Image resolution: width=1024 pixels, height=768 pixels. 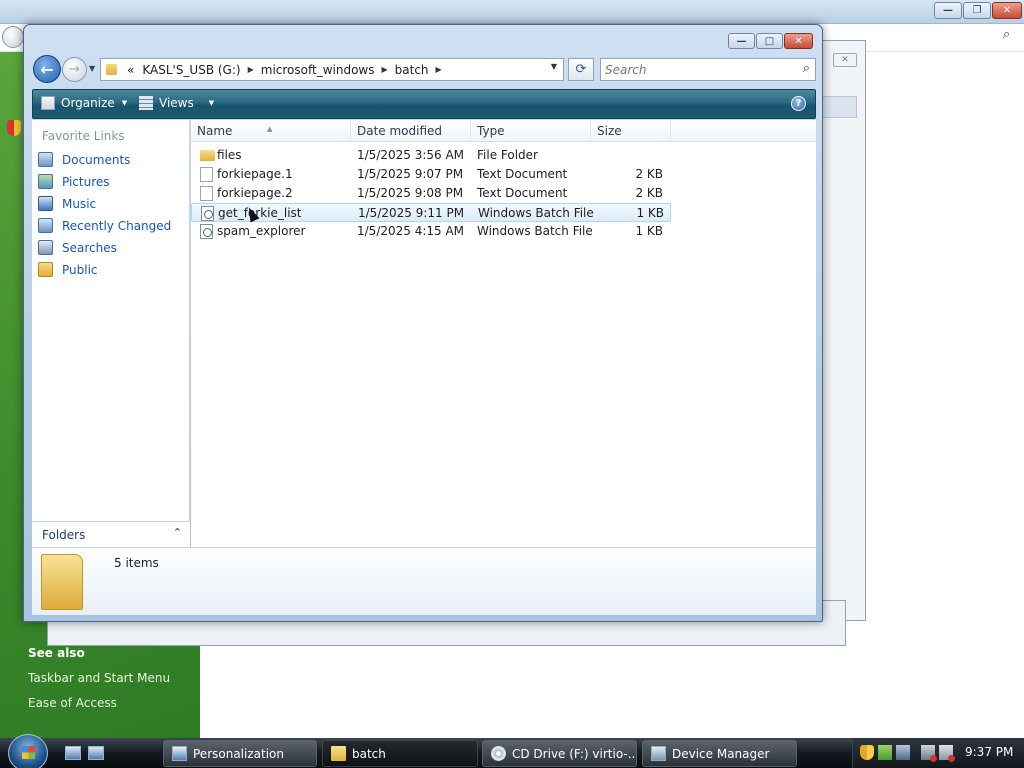 What do you see at coordinates (191, 70) in the screenshot?
I see `breadcrumb-drive: KASL'S_USB (G:)` at bounding box center [191, 70].